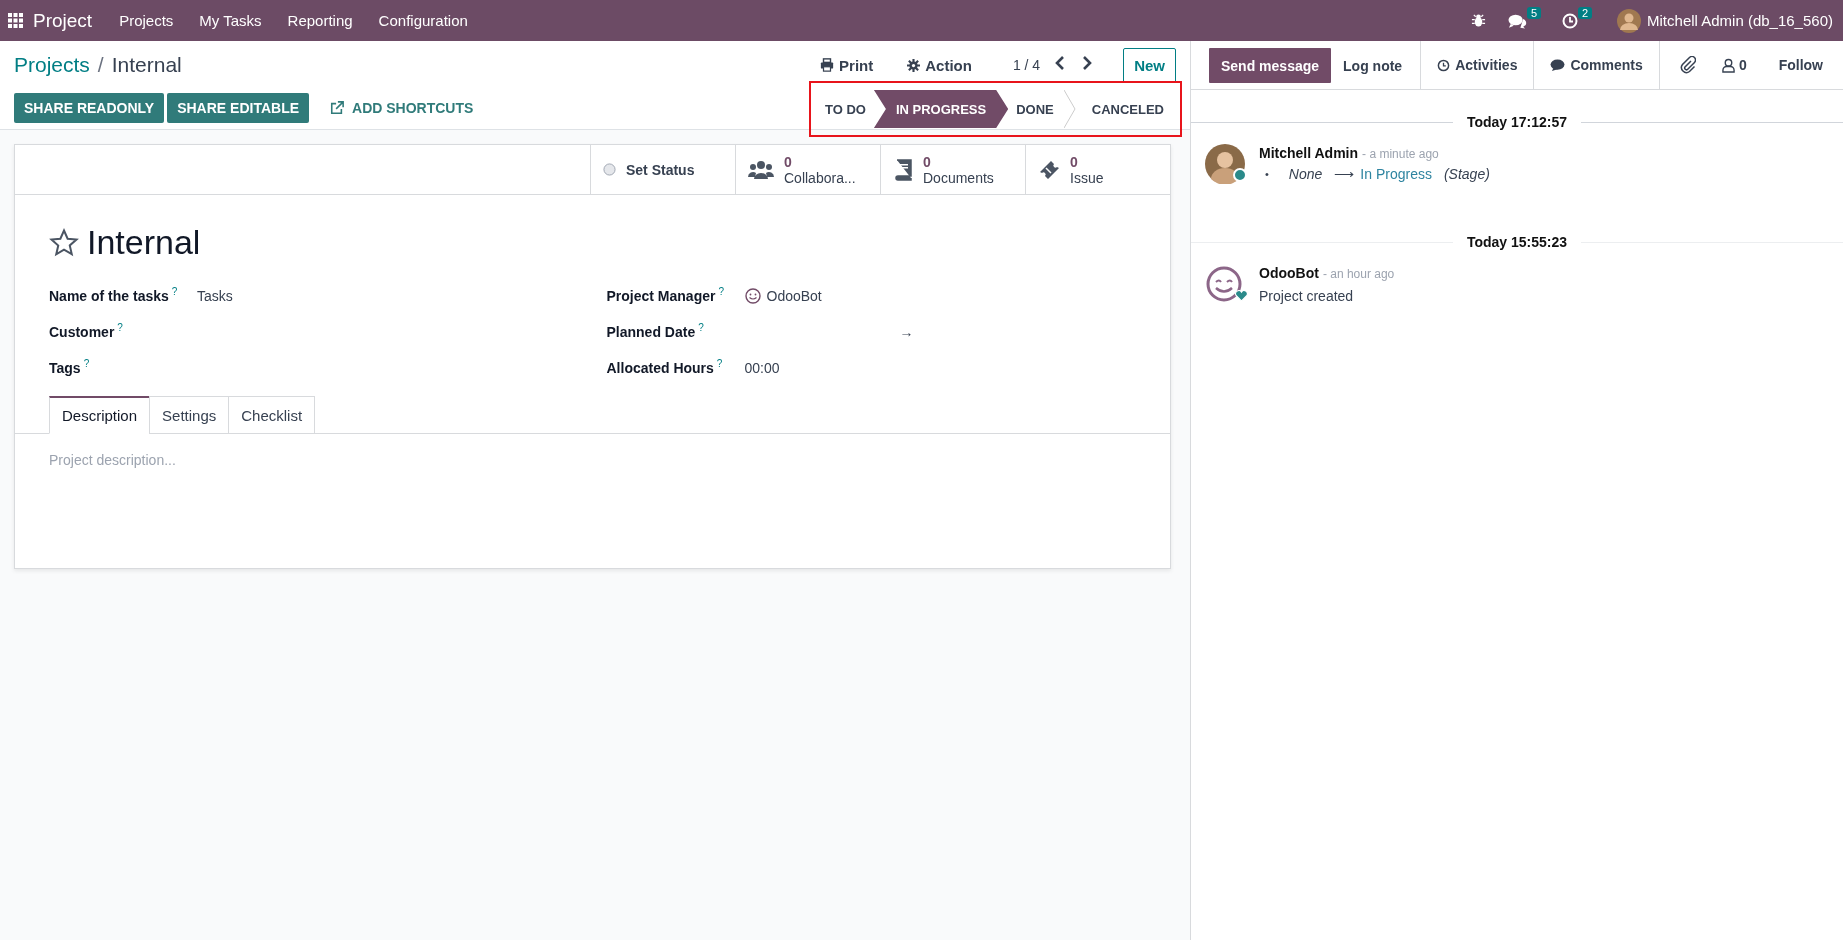  I want to click on user-avatar-icon, so click(1629, 20).